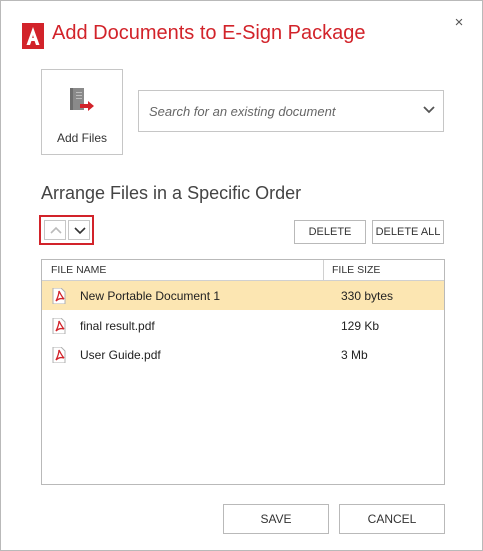 Image resolution: width=483 pixels, height=551 pixels. I want to click on file-size: 330 bytes, so click(367, 296).